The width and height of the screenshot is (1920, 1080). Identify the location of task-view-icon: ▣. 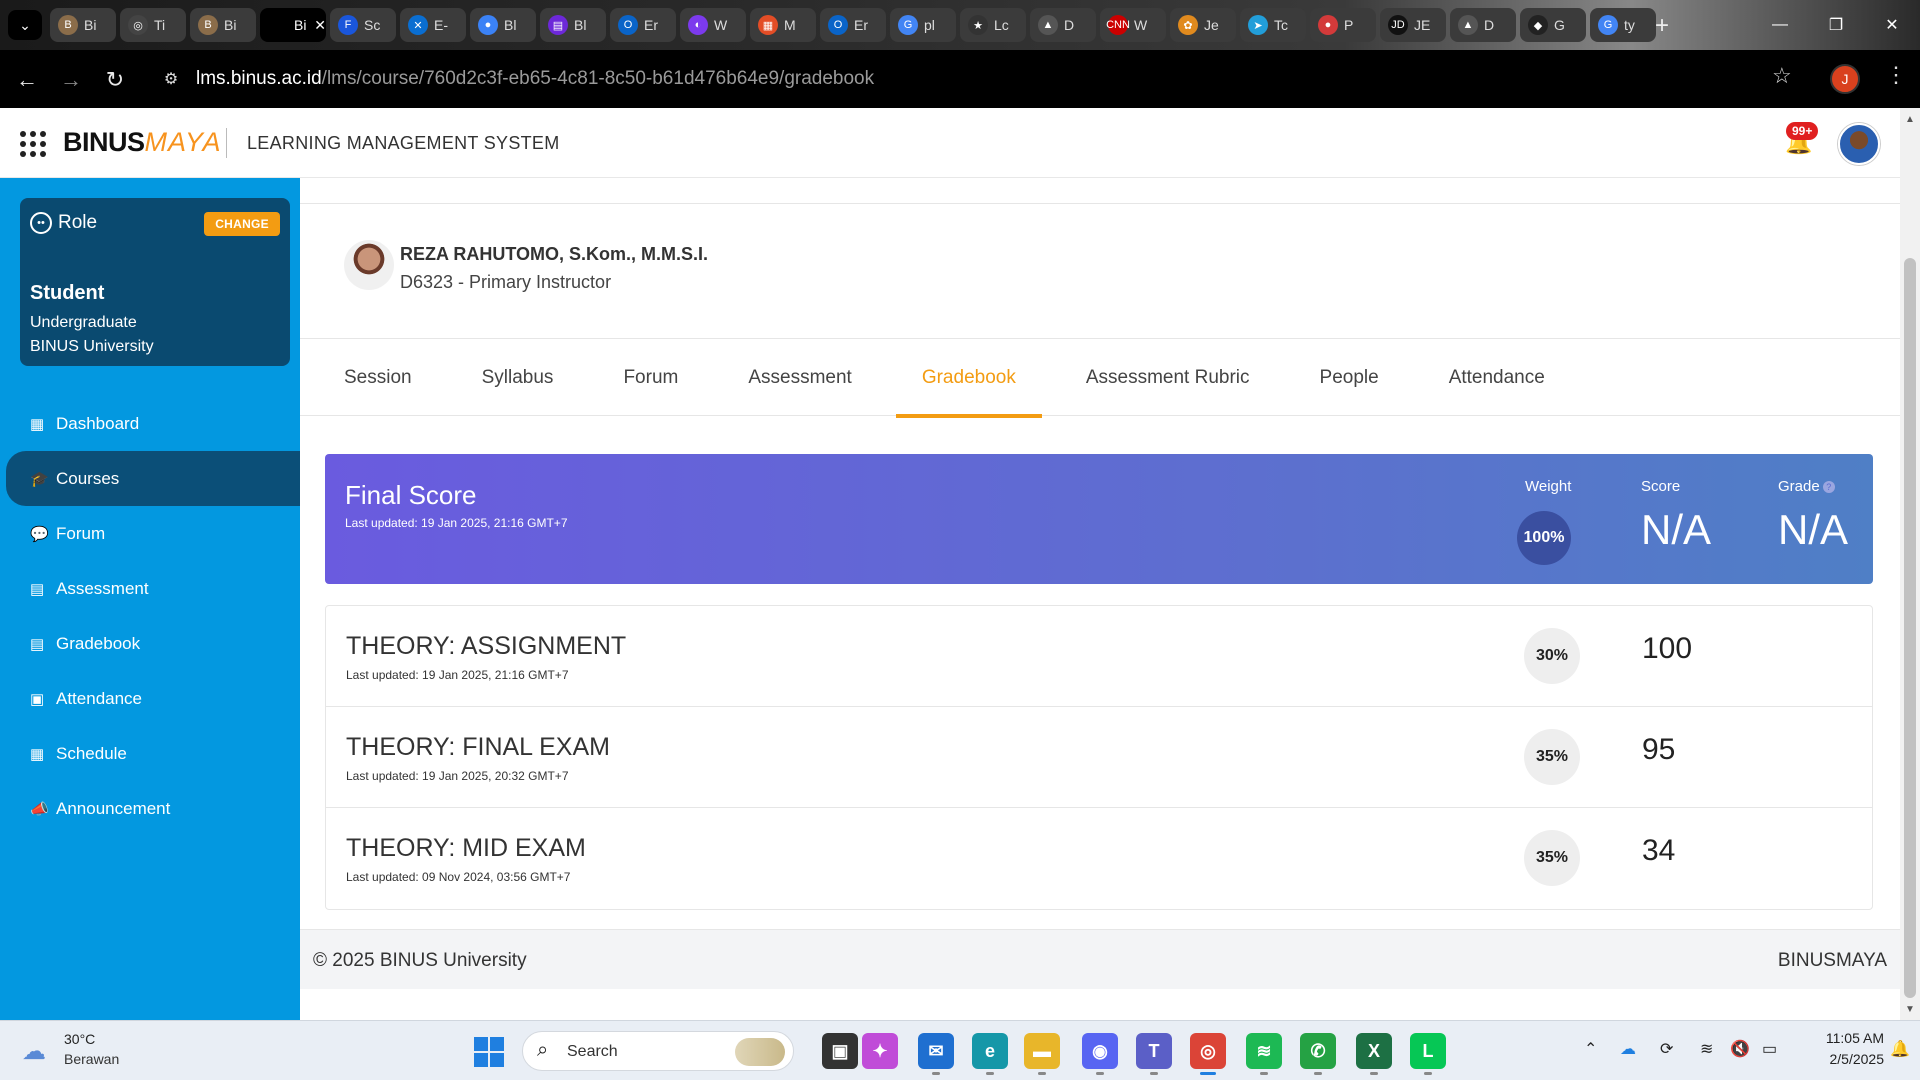
(840, 1051).